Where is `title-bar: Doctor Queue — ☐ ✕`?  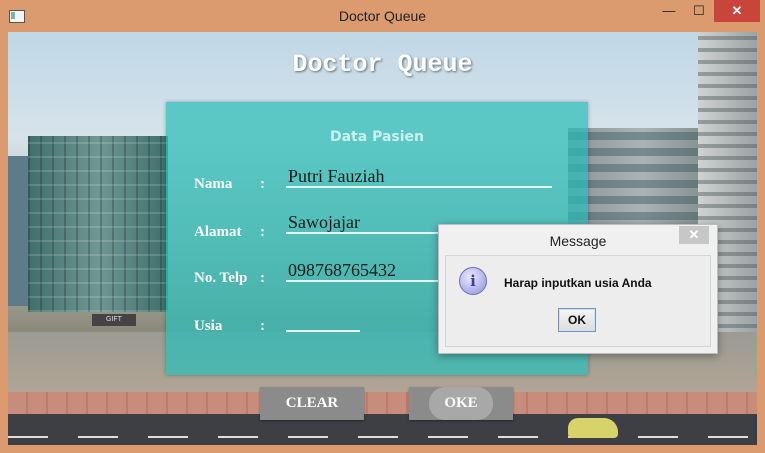 title-bar: Doctor Queue — ☐ ✕ is located at coordinates (382, 16).